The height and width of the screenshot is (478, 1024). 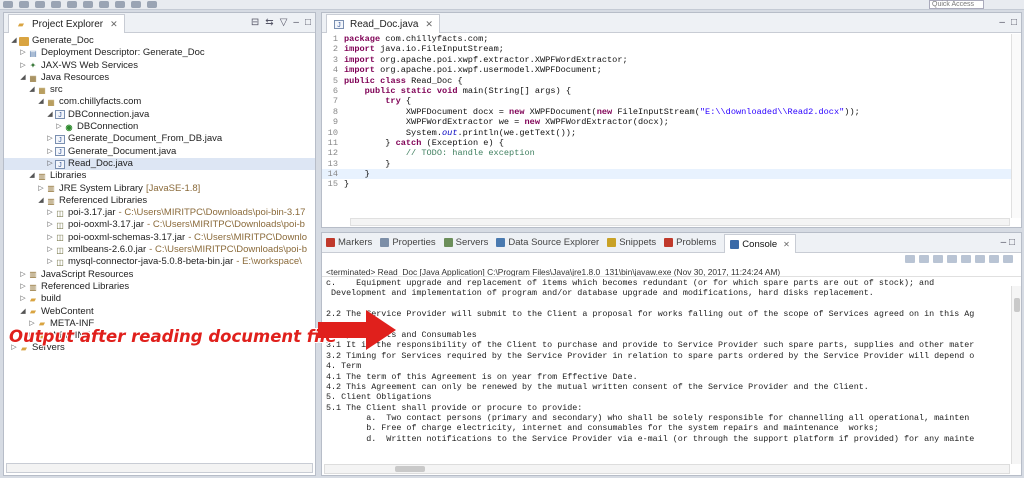 I want to click on code-line: 1 package com.chillyfacts.com;, so click(x=667, y=39).